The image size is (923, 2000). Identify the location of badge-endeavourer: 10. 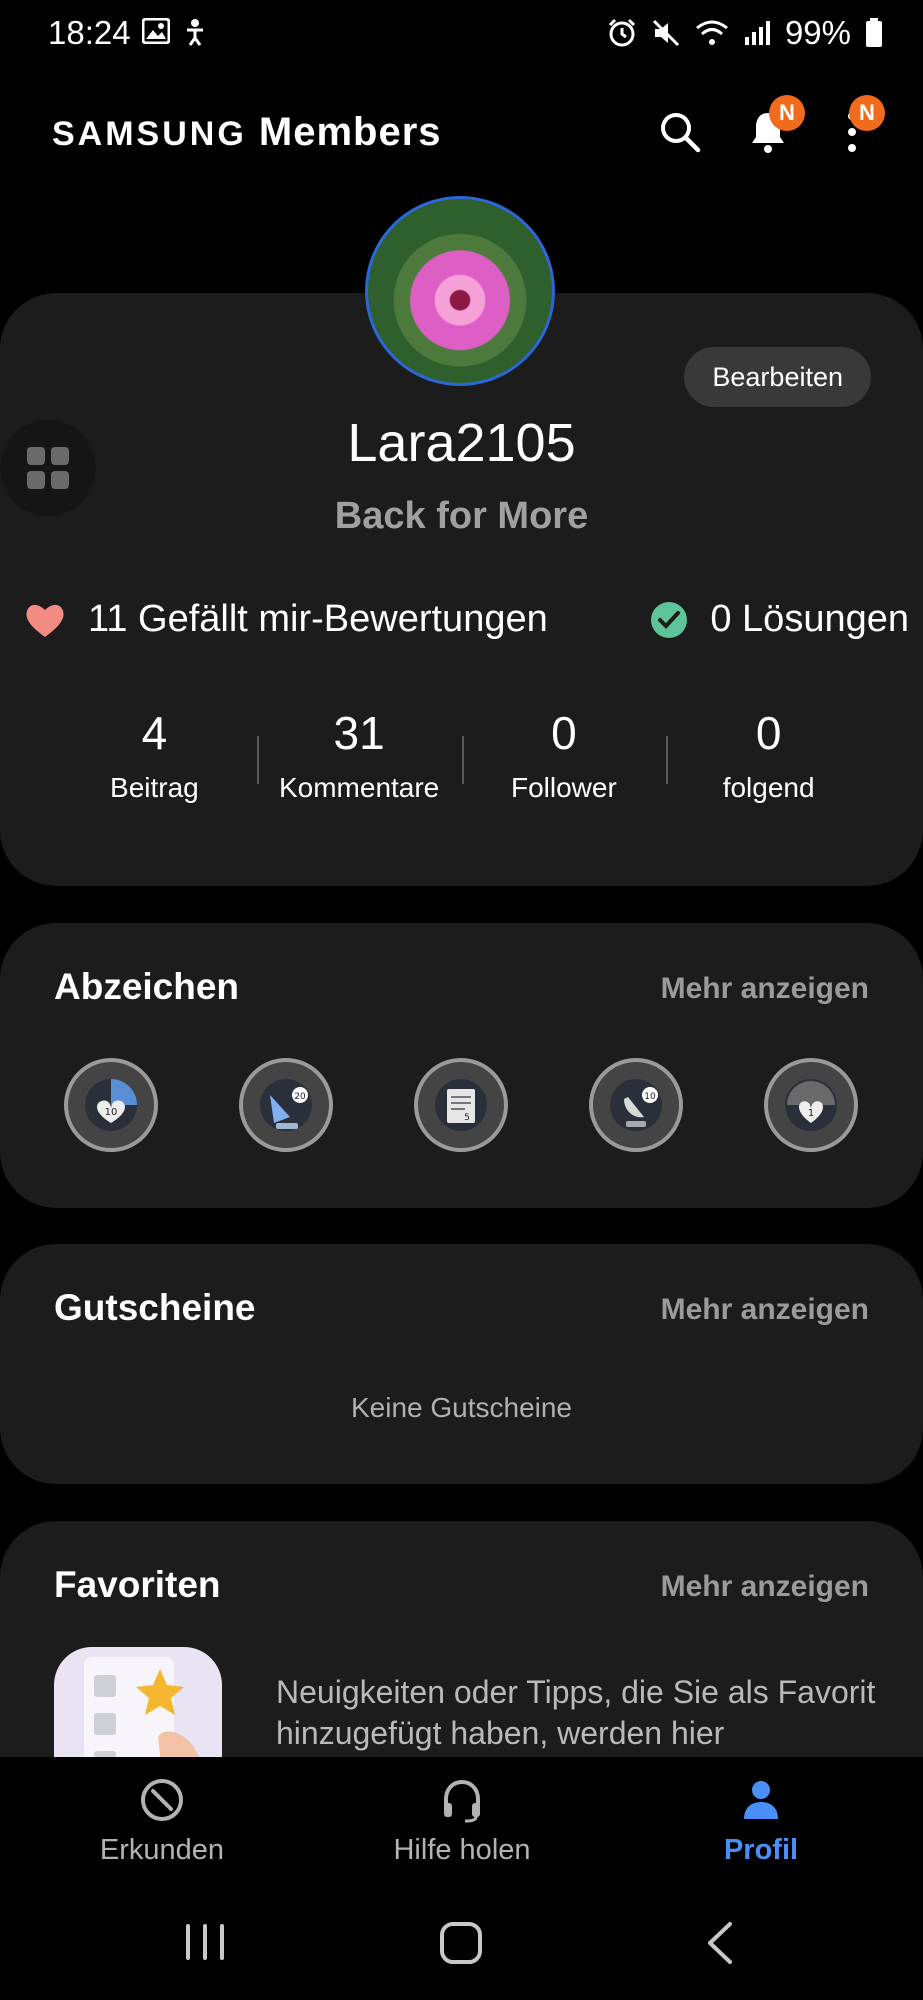
(111, 1105).